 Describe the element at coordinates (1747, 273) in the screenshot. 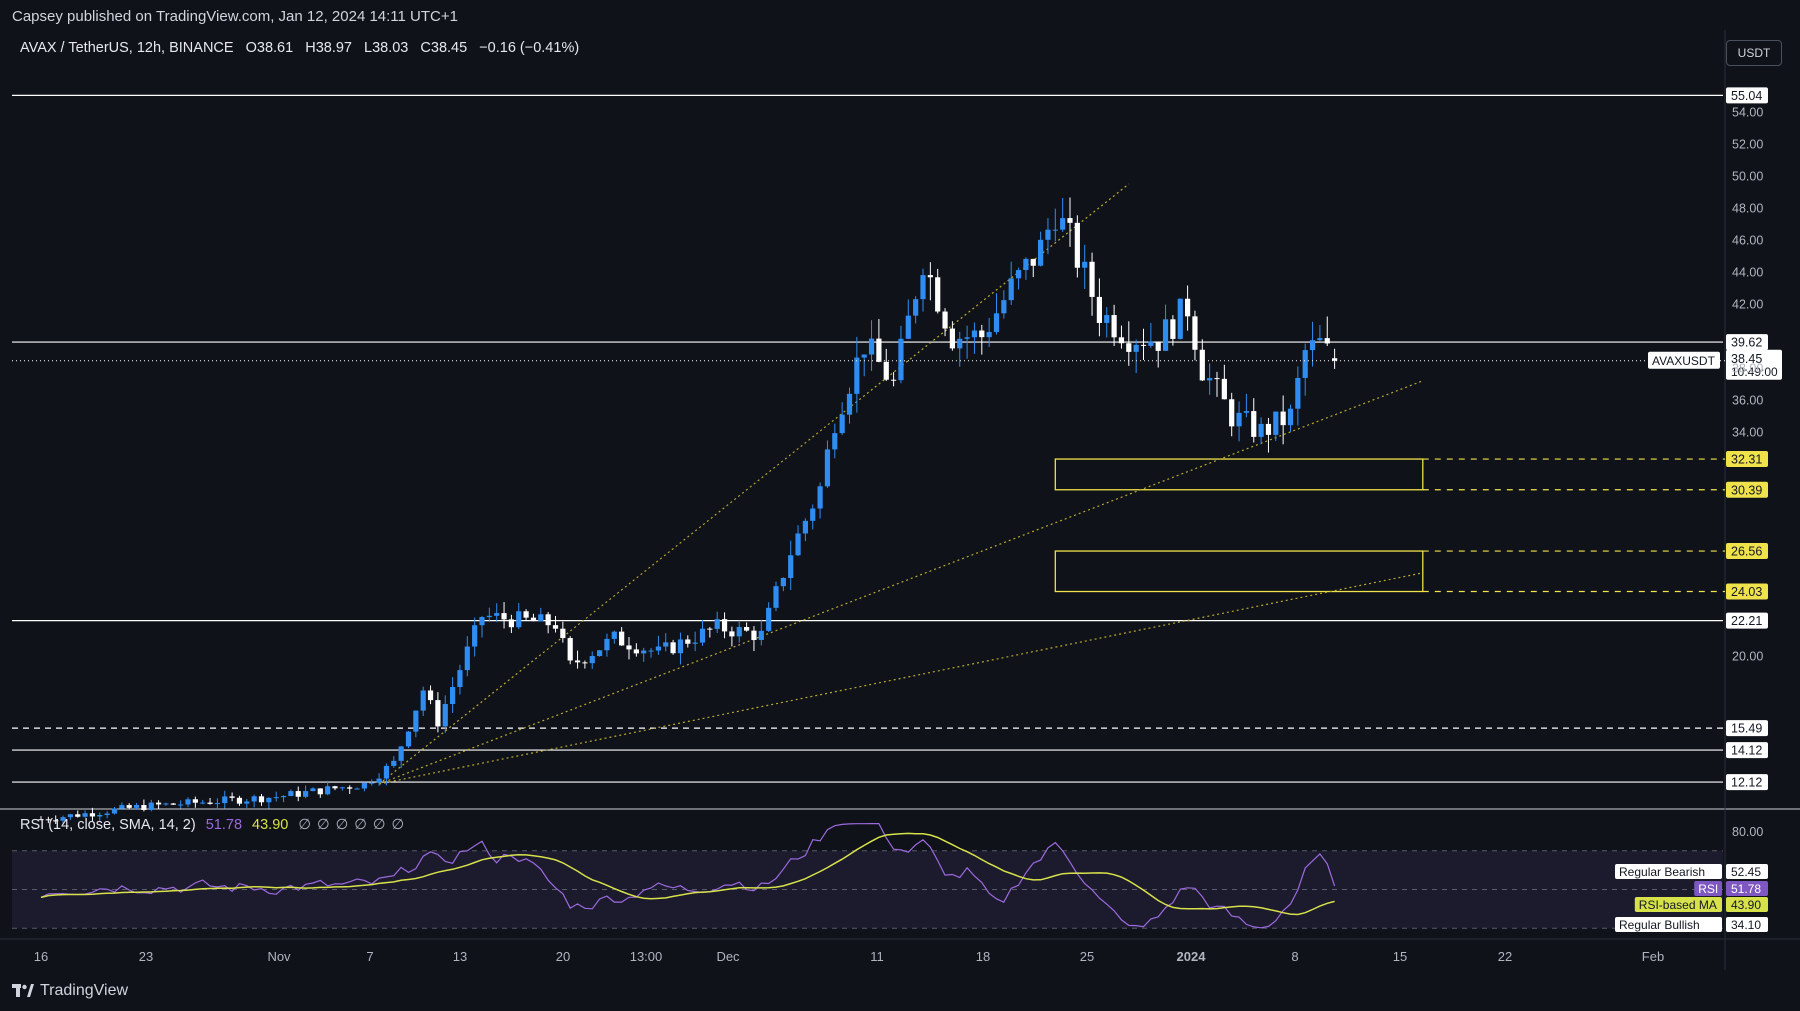

I see `price-tick-label: 44.00` at that location.